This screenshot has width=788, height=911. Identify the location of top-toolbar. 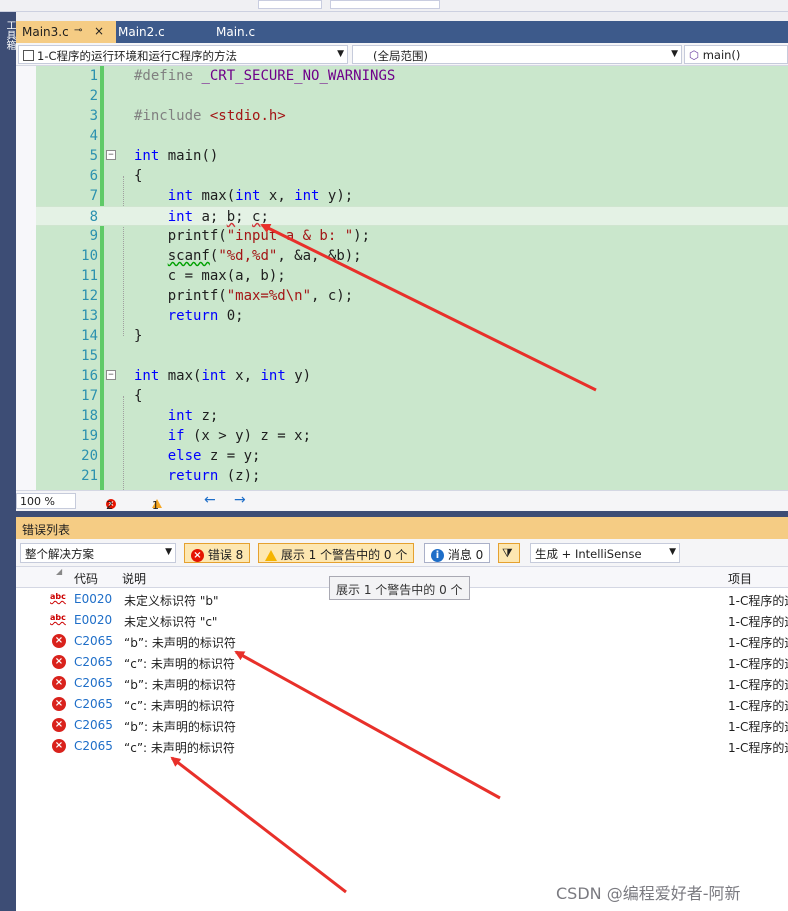
(394, 6).